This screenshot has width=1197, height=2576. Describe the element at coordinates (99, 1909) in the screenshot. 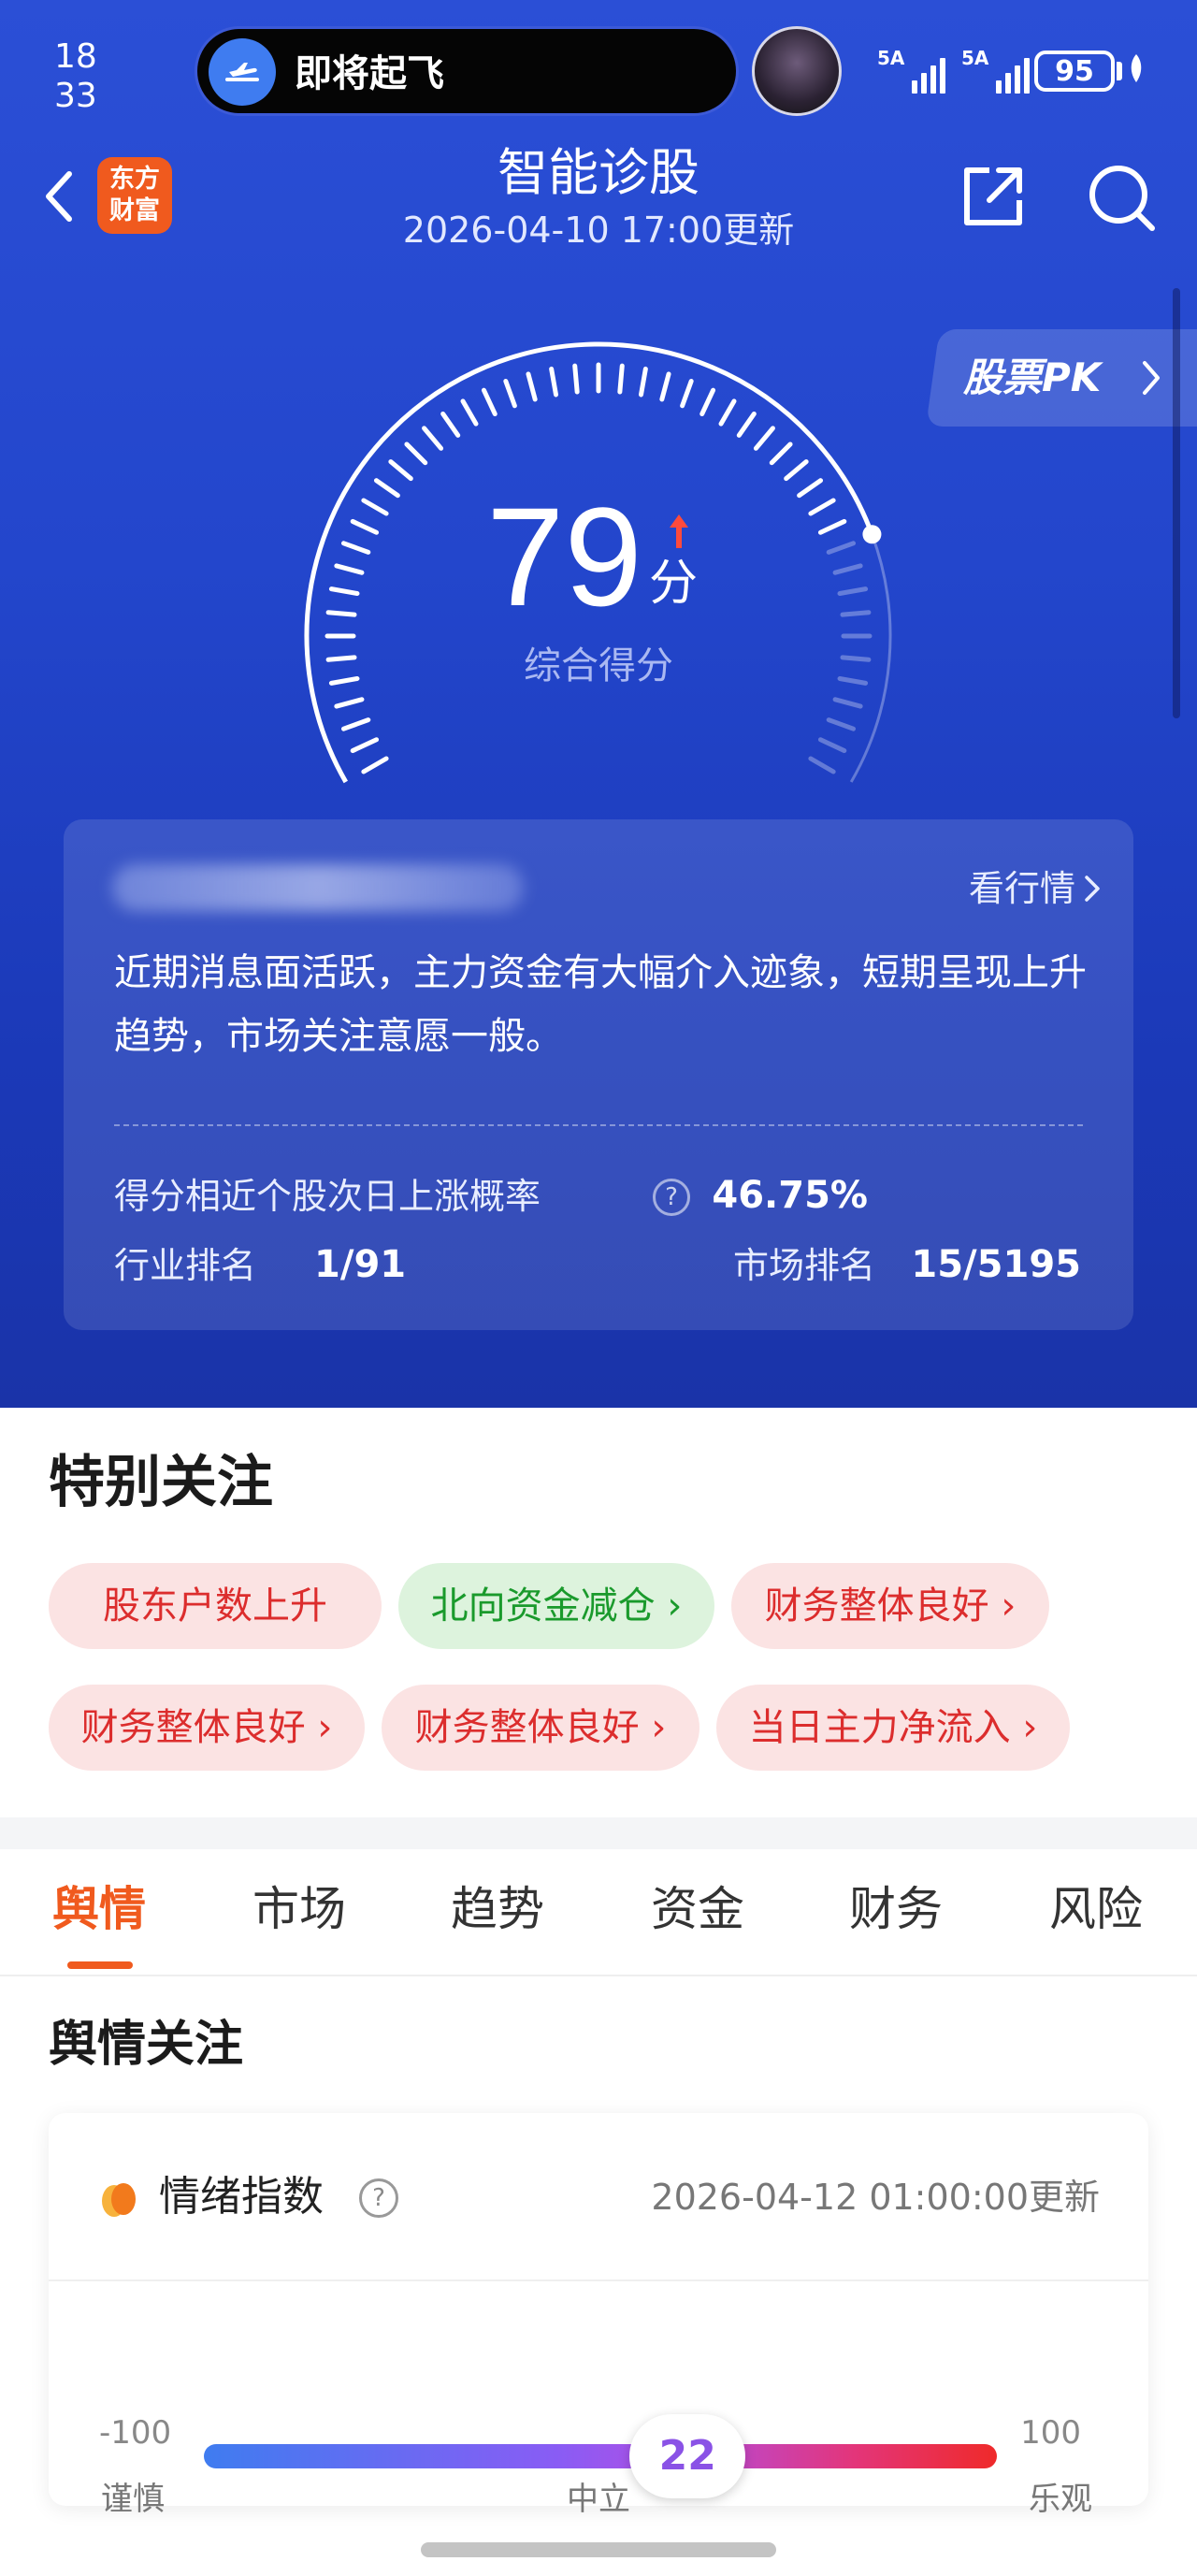

I see `tab-sentiment: 舆情` at that location.